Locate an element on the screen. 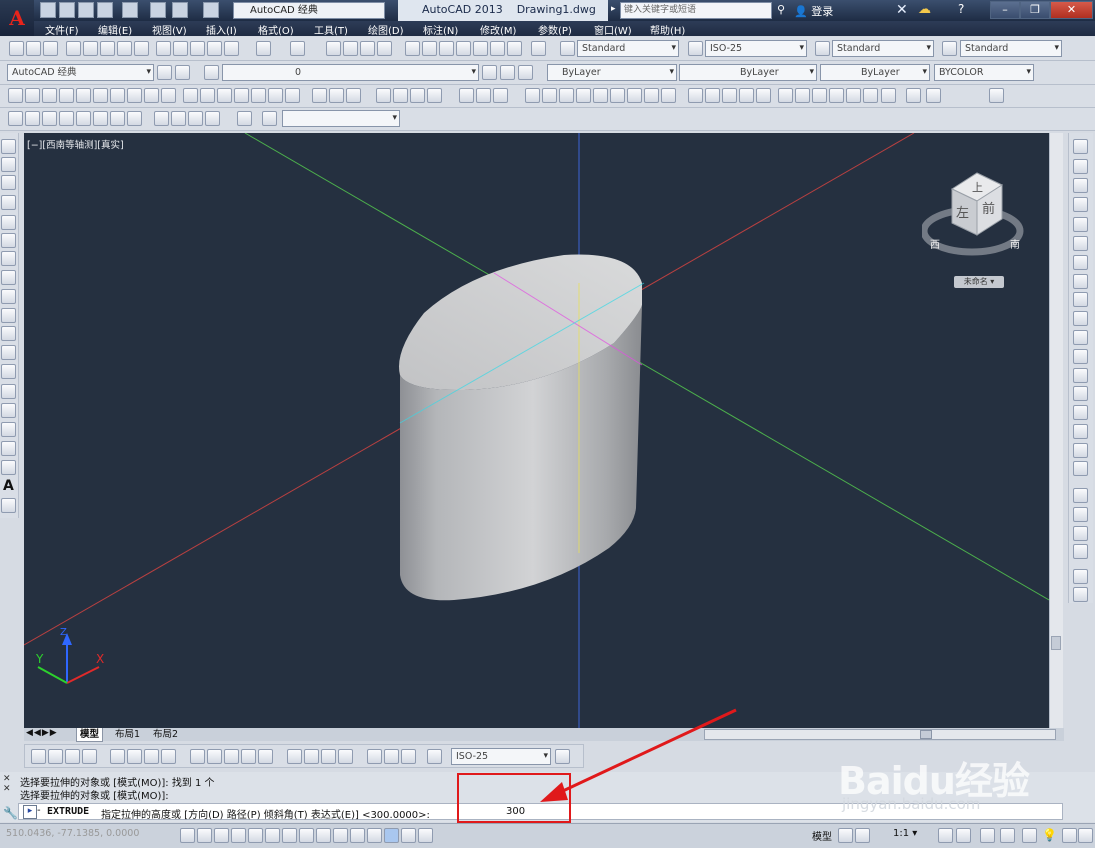 The image size is (1095, 848). ucs-menu-button: 未命名 ▾ is located at coordinates (979, 282).